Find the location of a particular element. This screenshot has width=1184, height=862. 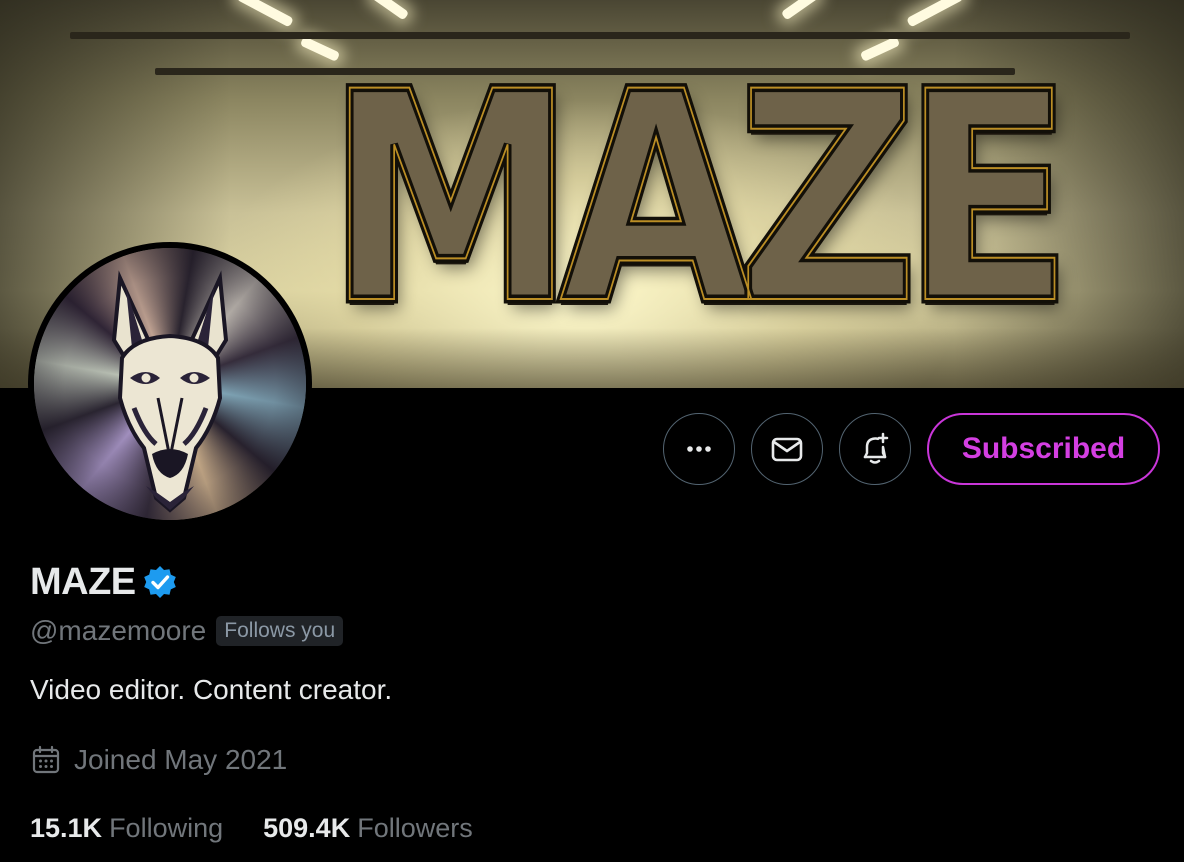

followers-count: 509.4K is located at coordinates (307, 827).